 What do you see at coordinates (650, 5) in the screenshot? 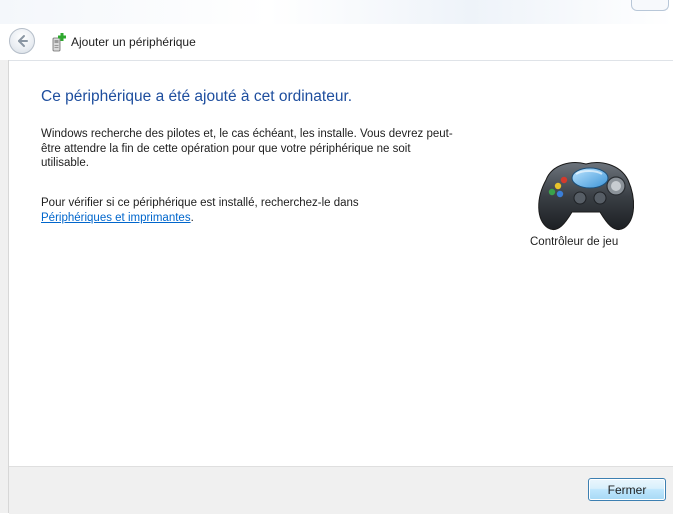
I see `window-frame-corner` at bounding box center [650, 5].